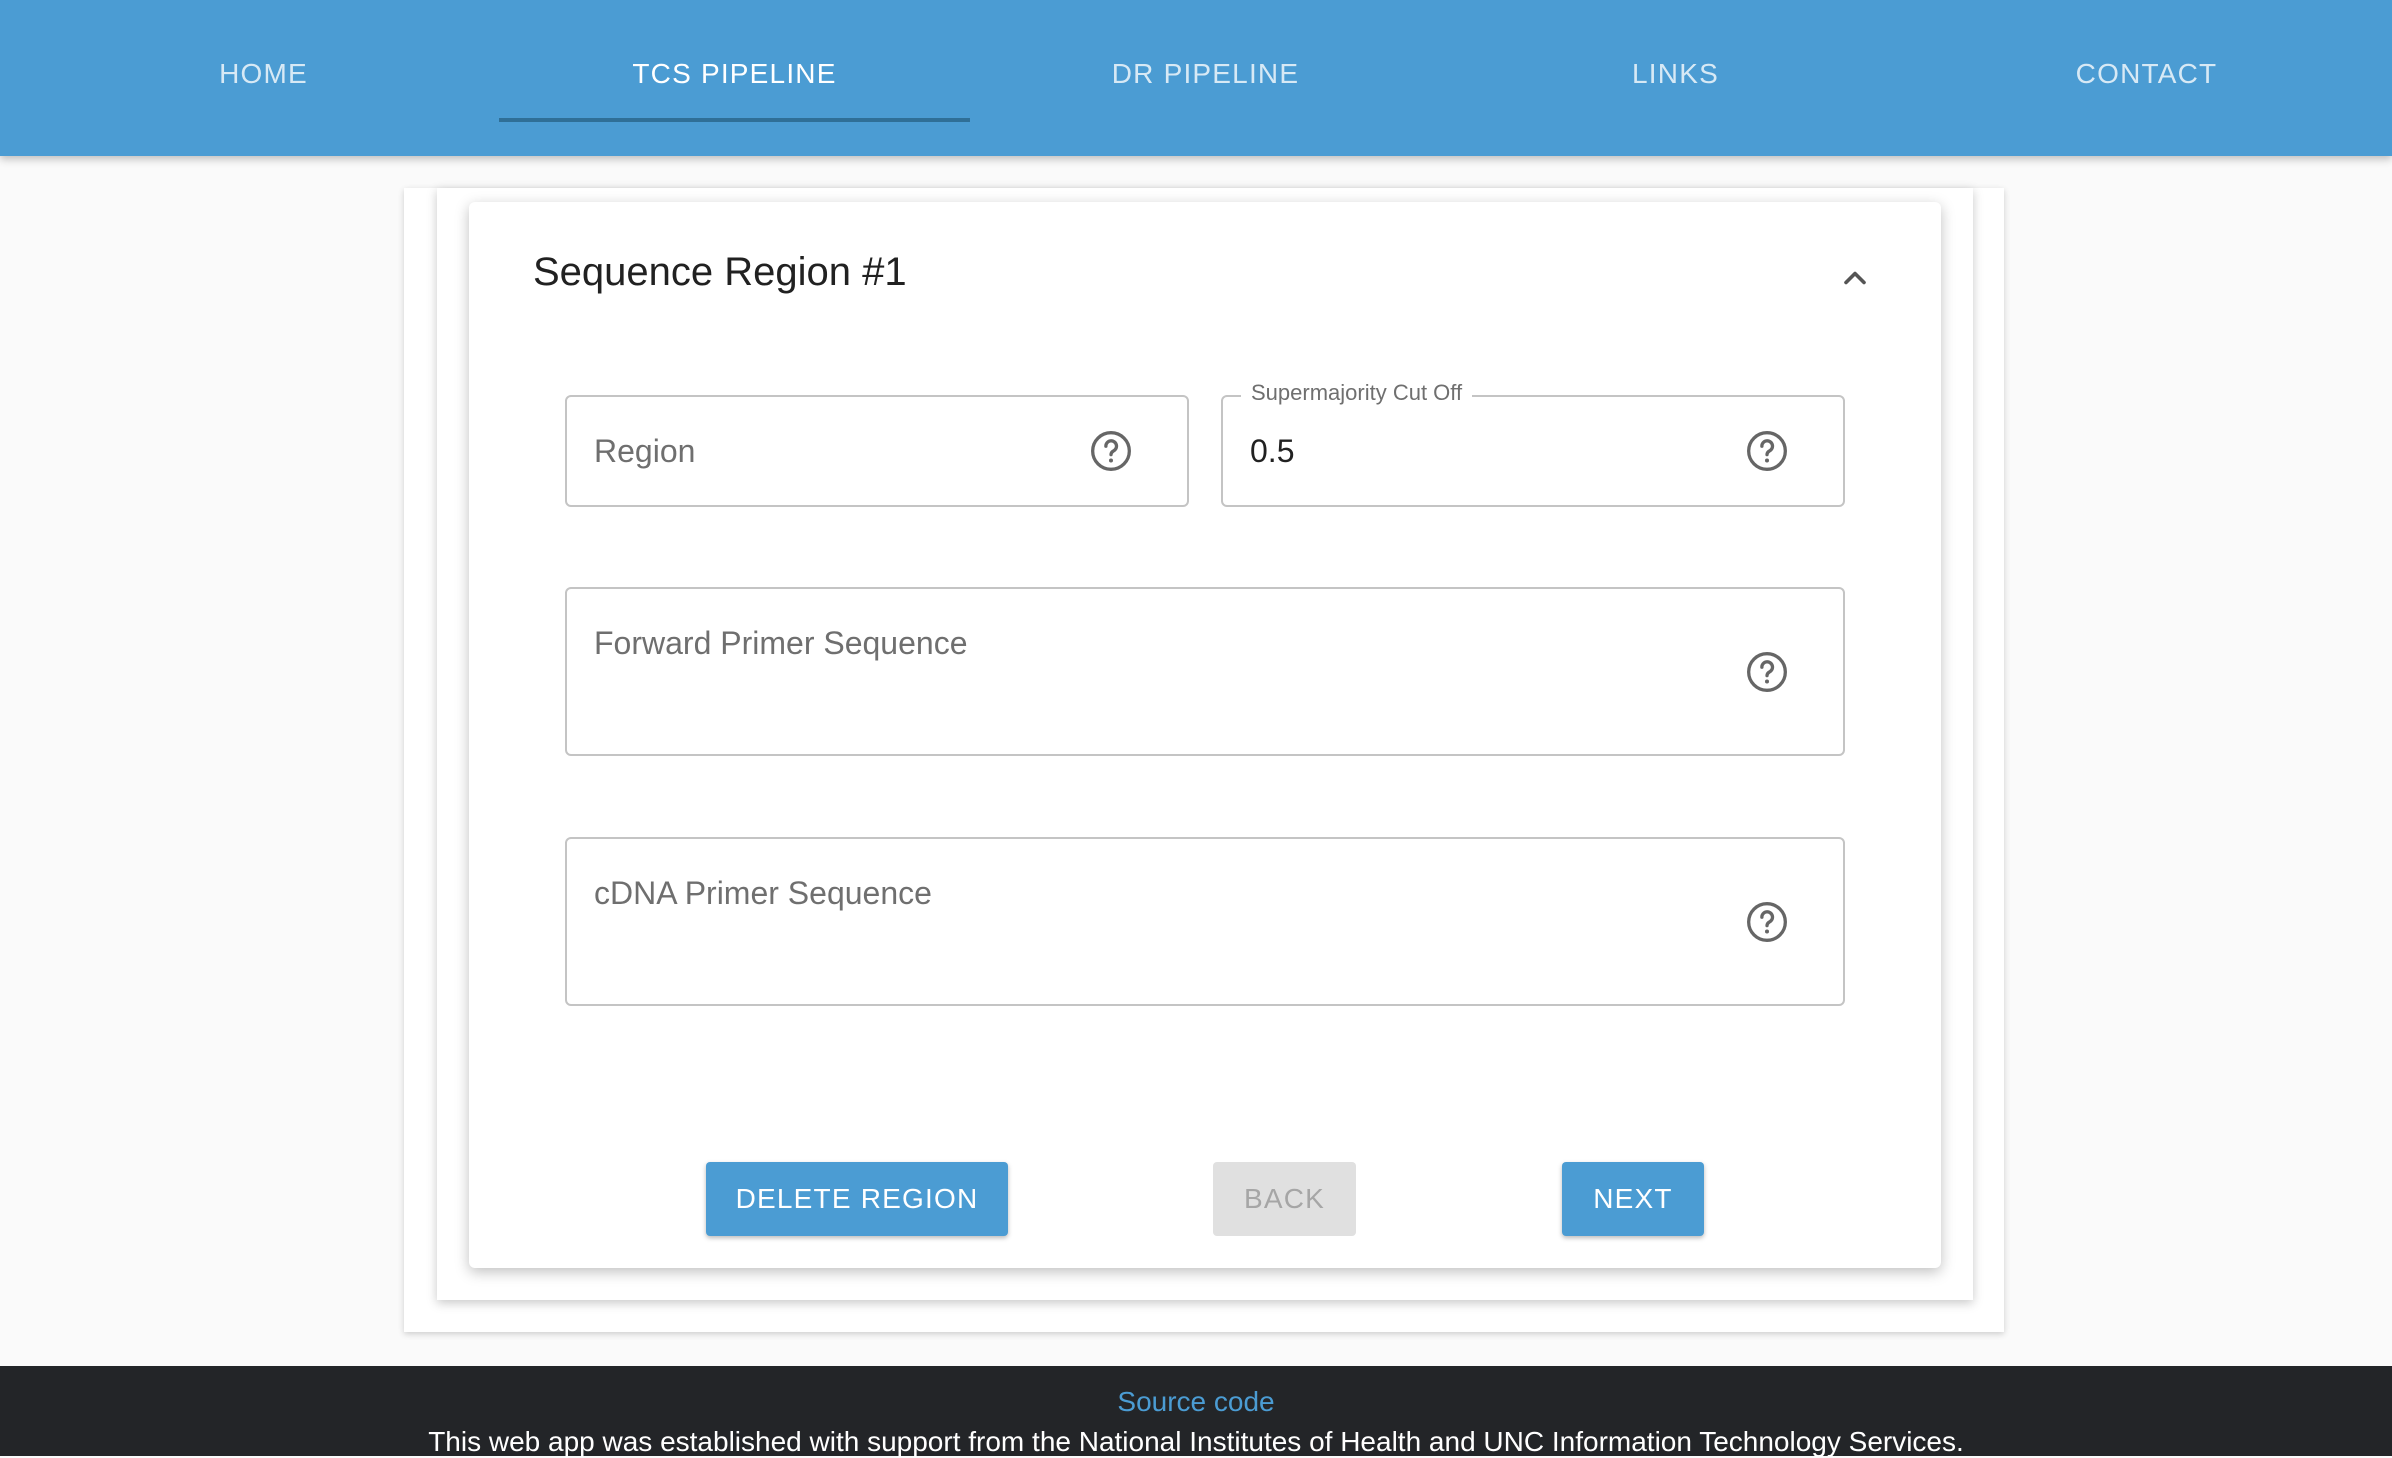 This screenshot has height=1458, width=2392. I want to click on delete-region-button: DELETE REGION, so click(857, 1199).